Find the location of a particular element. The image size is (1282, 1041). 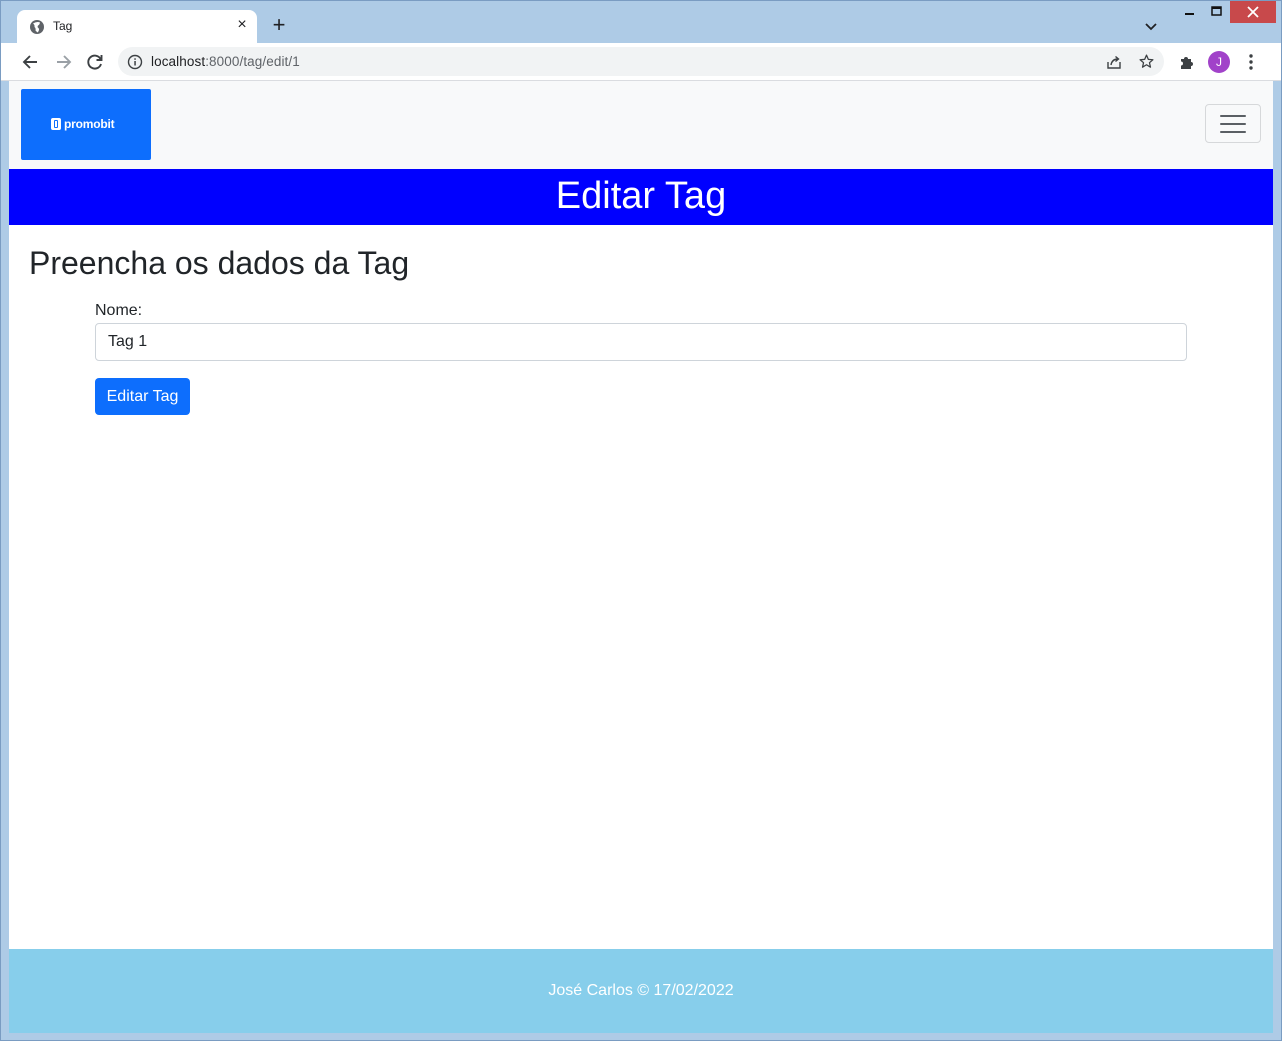

edit-tag-button: Editar Tag is located at coordinates (142, 396).